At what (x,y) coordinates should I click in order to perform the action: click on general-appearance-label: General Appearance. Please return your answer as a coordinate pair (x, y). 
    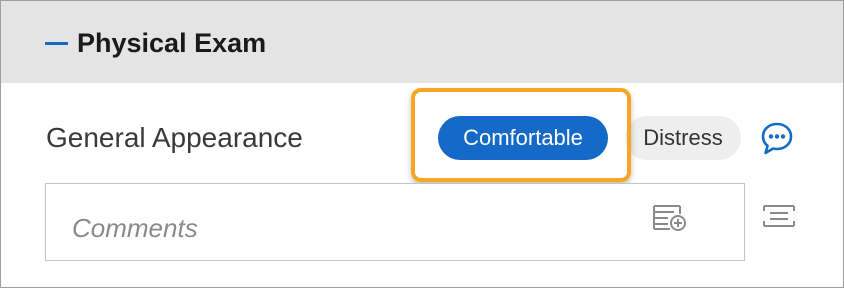
    Looking at the image, I should click on (174, 137).